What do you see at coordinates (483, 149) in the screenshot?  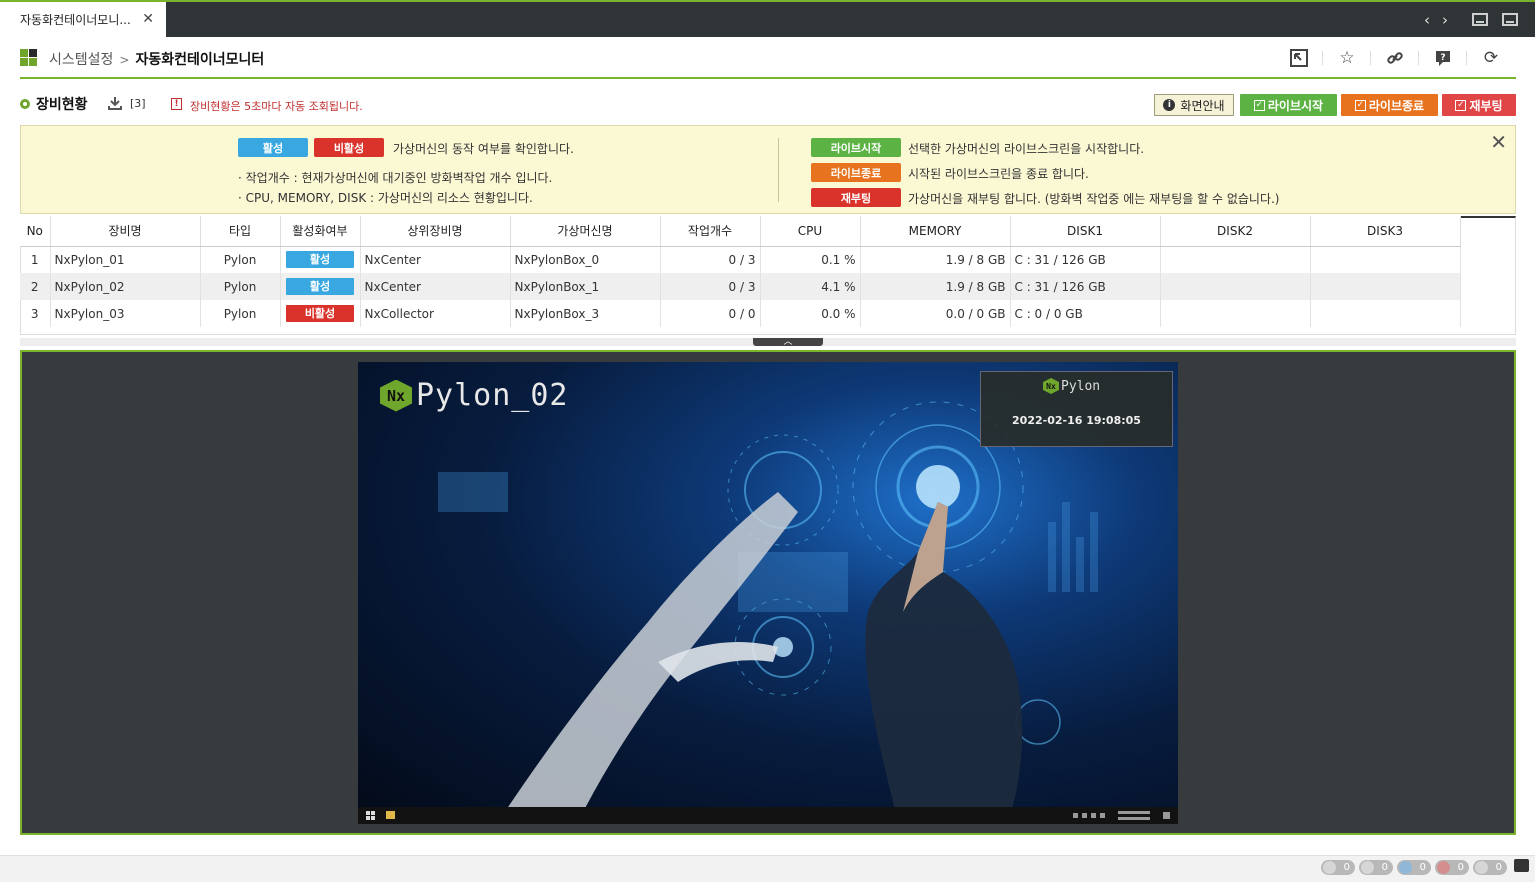 I see `status-description: 가상머신의 동작 여부를 확인합니다.` at bounding box center [483, 149].